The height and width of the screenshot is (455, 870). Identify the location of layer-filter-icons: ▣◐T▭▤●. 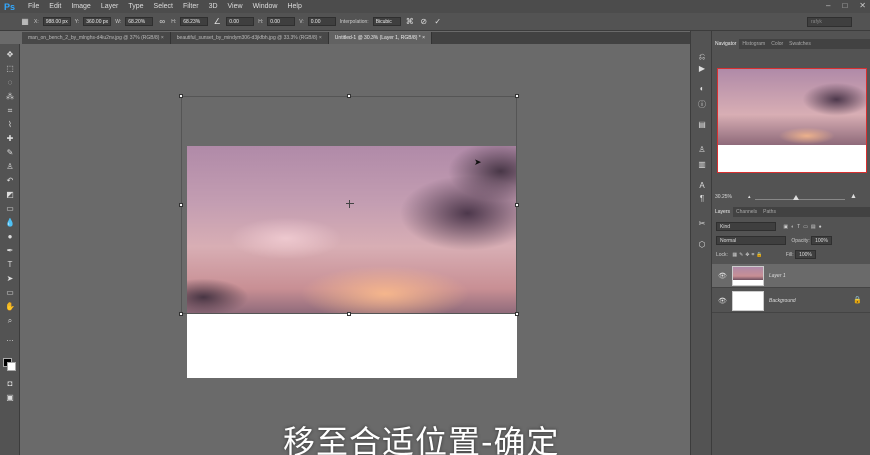
(803, 227).